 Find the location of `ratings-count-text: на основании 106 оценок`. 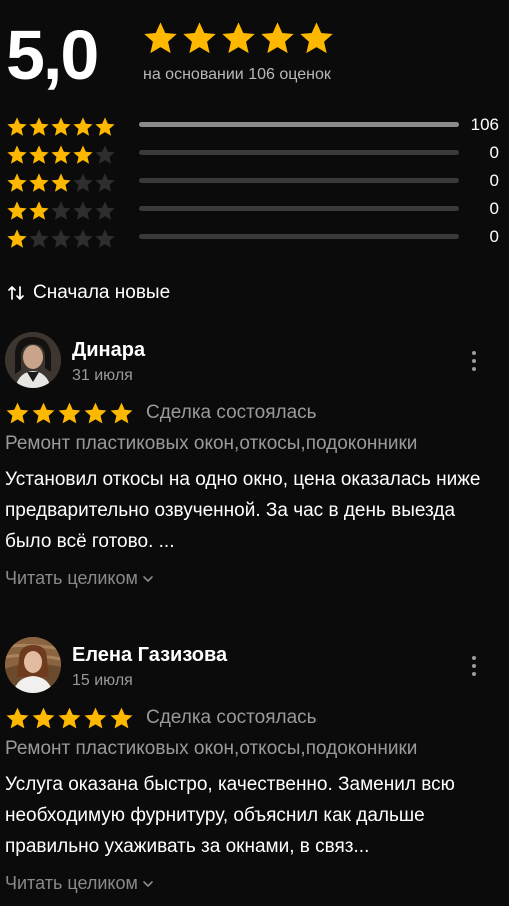

ratings-count-text: на основании 106 оценок is located at coordinates (237, 74).